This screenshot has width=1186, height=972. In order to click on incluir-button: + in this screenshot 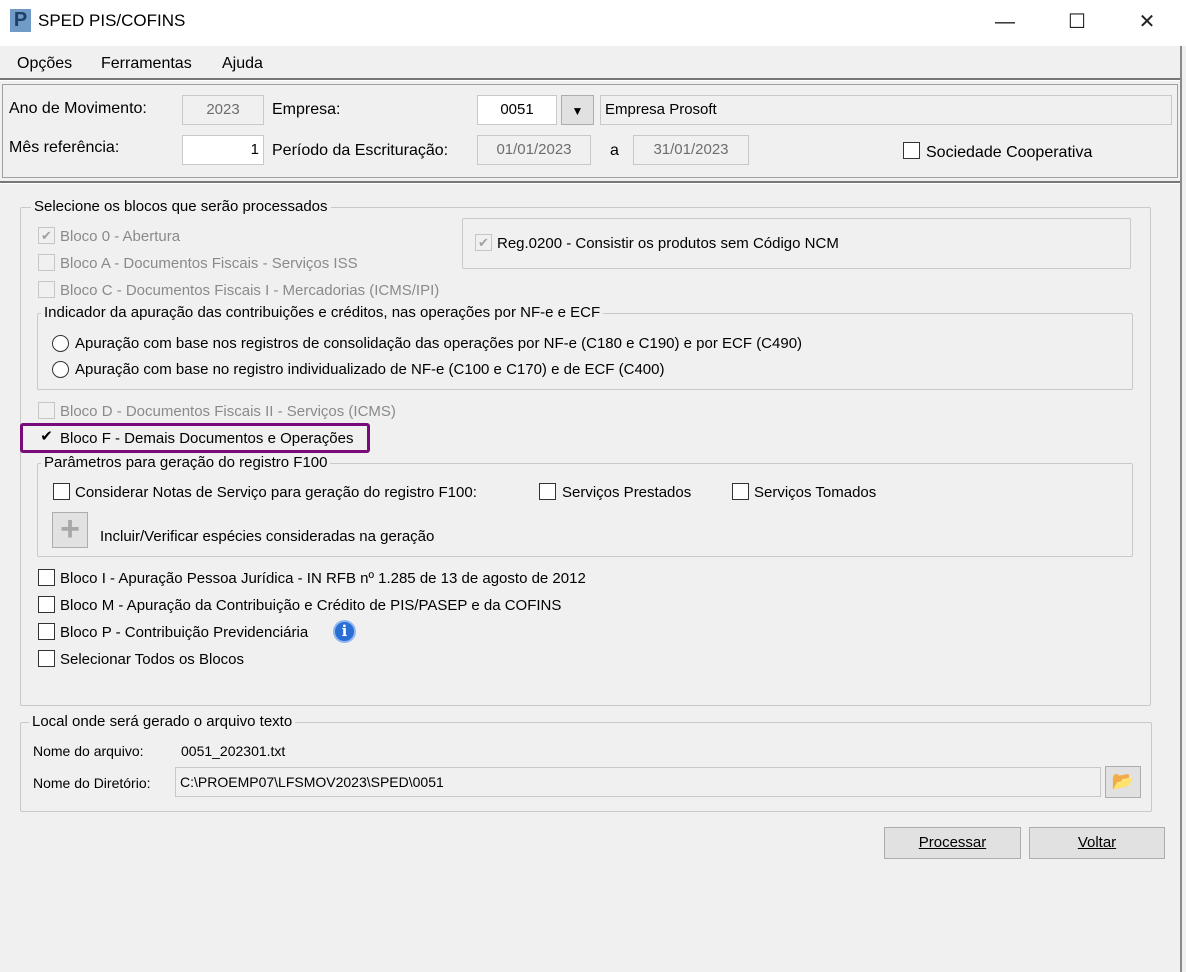, I will do `click(70, 530)`.